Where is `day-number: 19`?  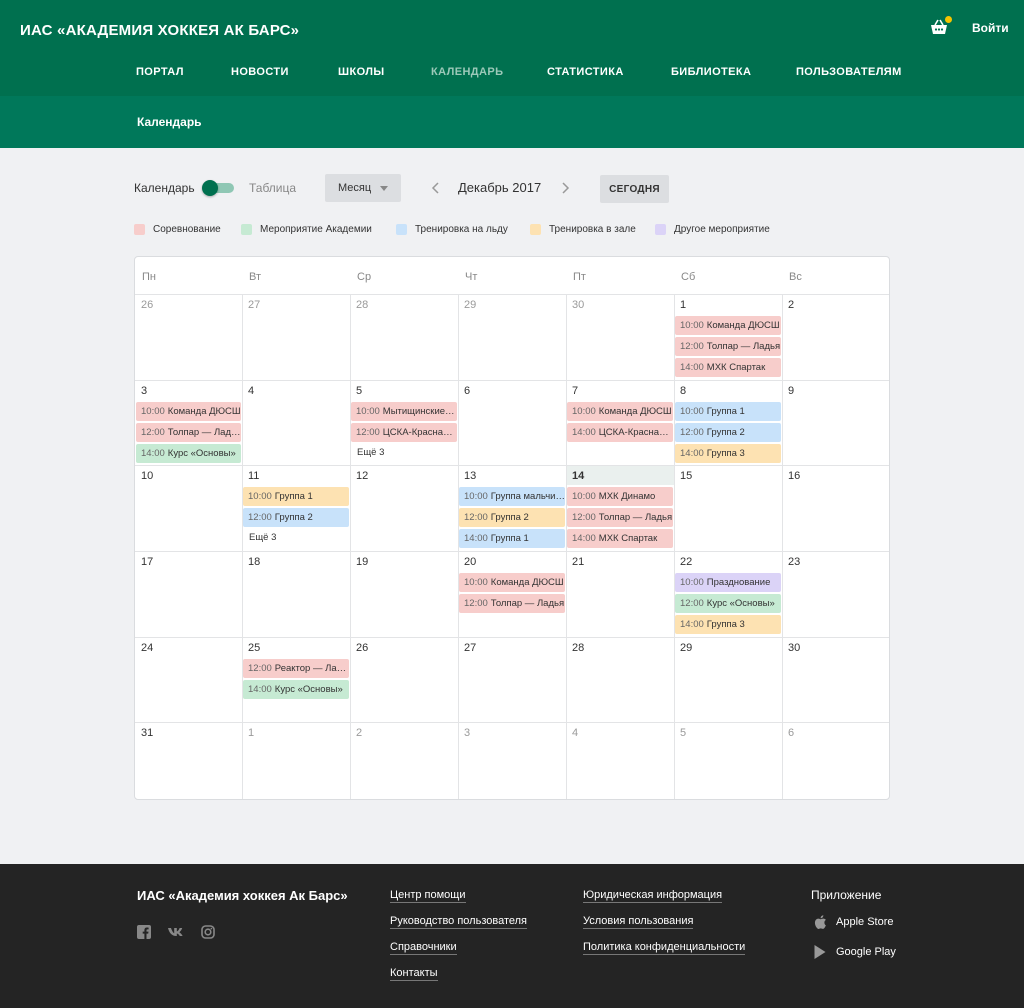
day-number: 19 is located at coordinates (362, 562).